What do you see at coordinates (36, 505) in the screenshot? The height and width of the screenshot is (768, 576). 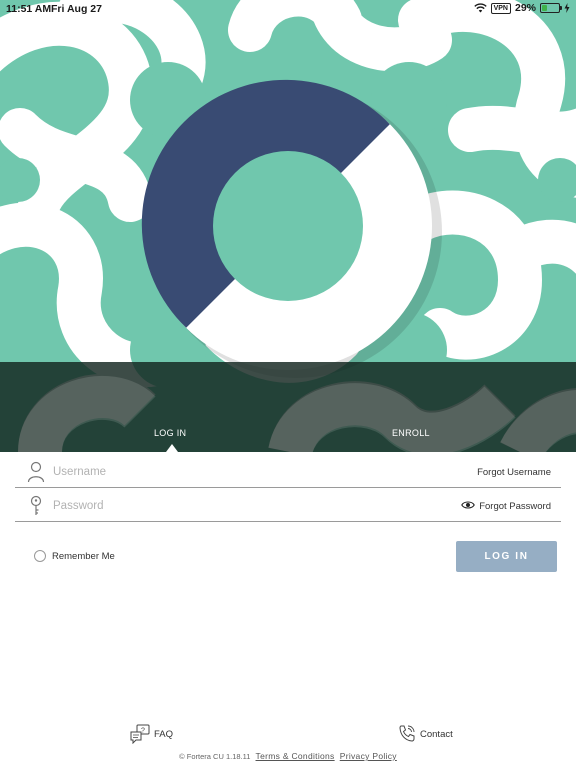 I see `key-icon` at bounding box center [36, 505].